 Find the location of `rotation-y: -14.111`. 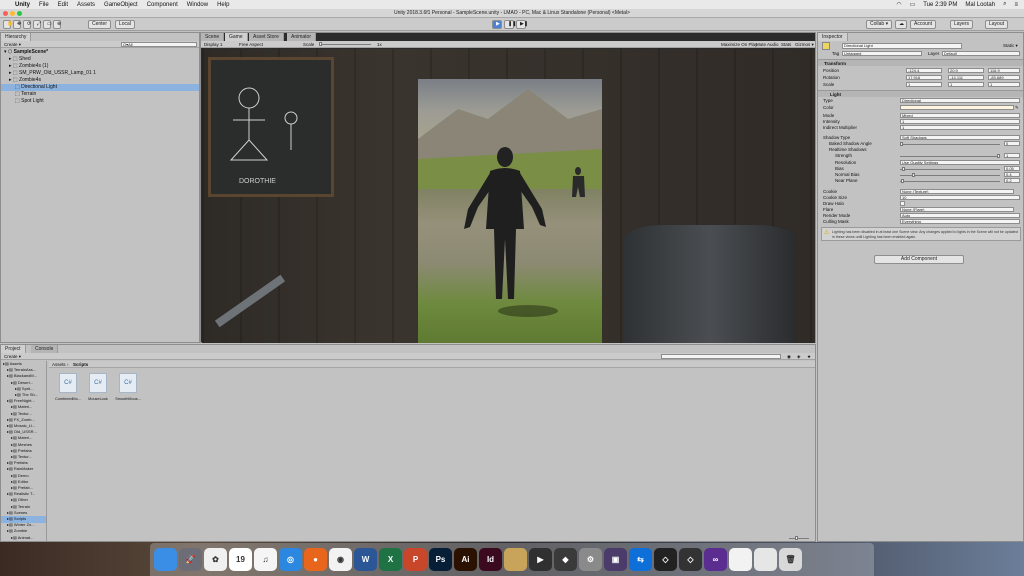

rotation-y: -14.111 is located at coordinates (966, 77).